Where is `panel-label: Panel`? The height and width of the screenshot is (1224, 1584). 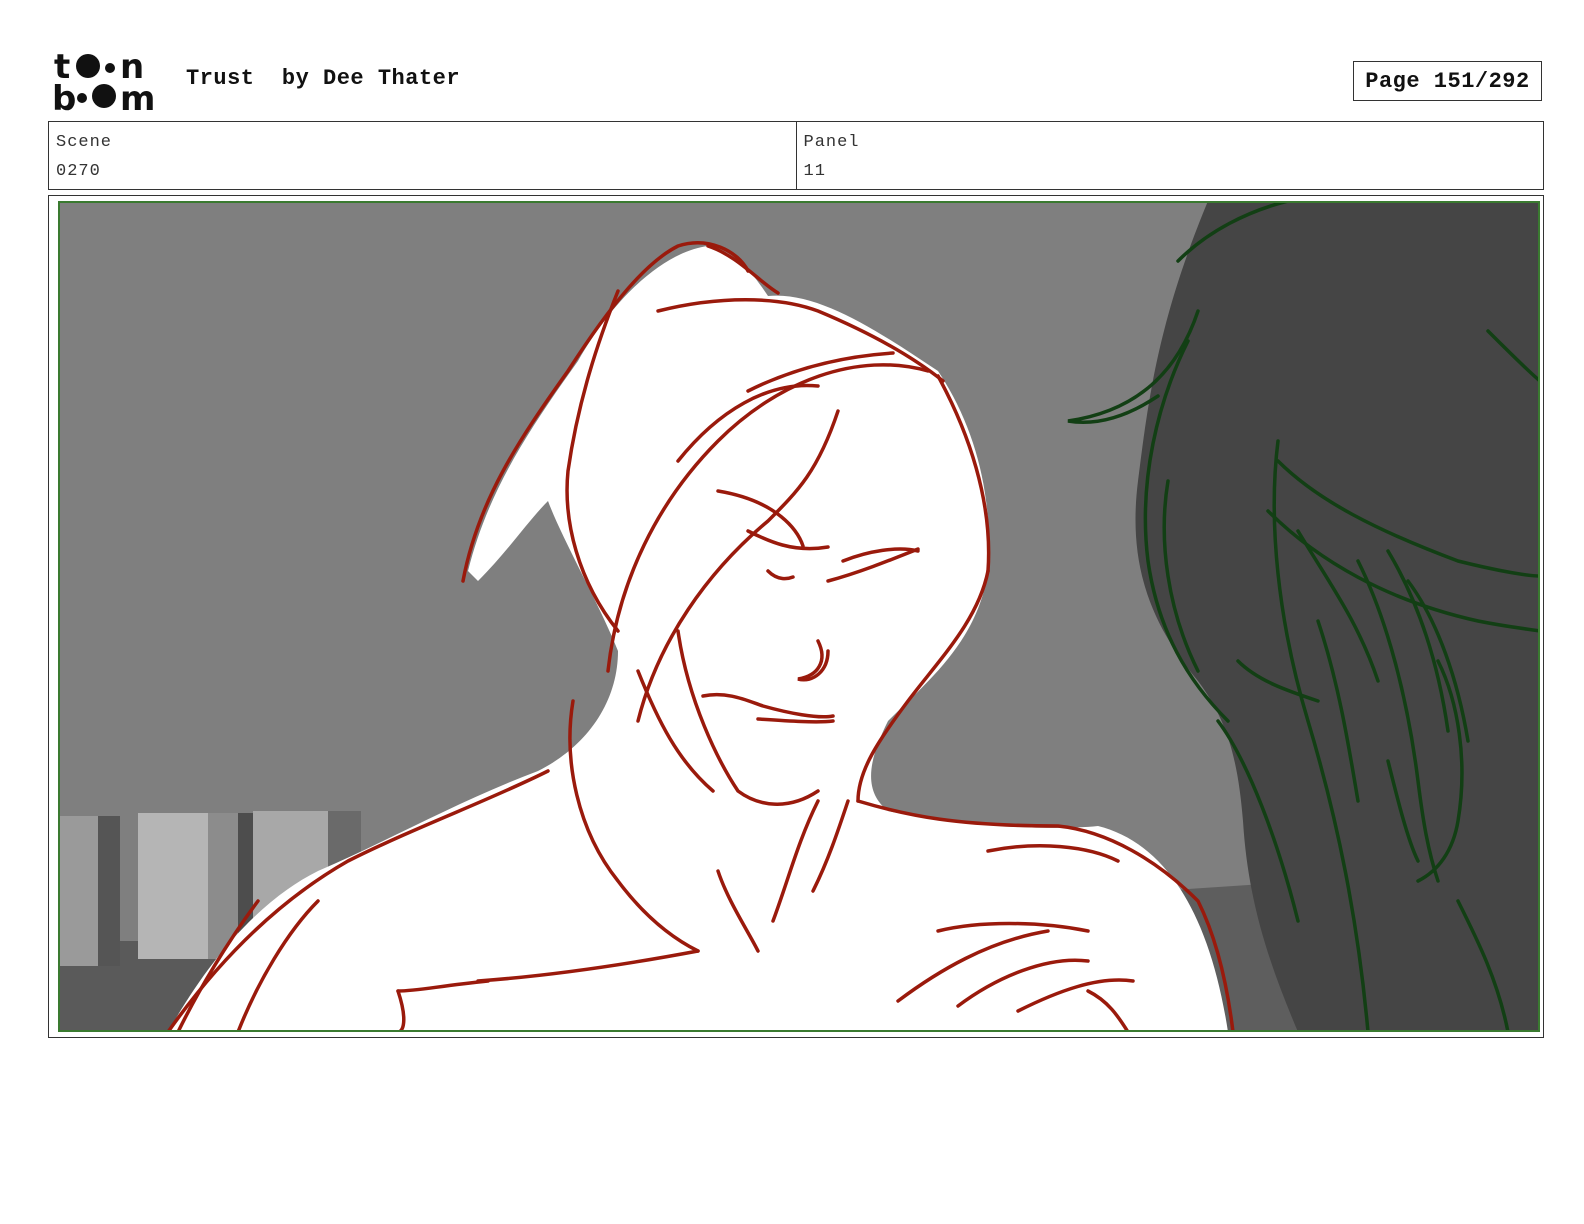 panel-label: Panel is located at coordinates (831, 142).